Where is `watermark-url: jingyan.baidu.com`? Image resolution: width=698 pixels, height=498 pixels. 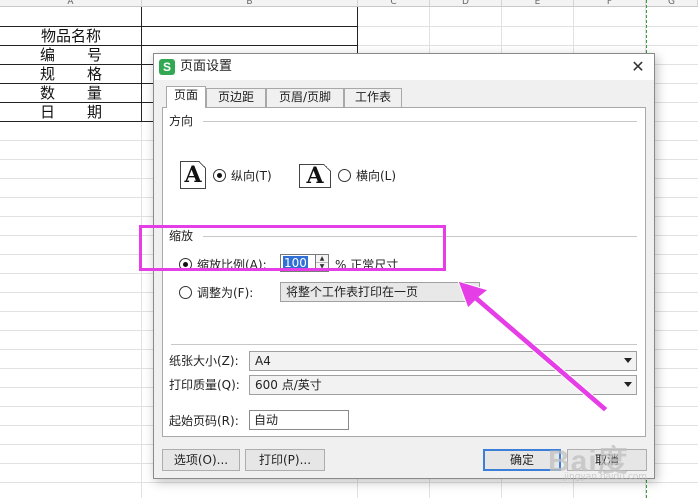
watermark-url: jingyan.baidu.com is located at coordinates (606, 477).